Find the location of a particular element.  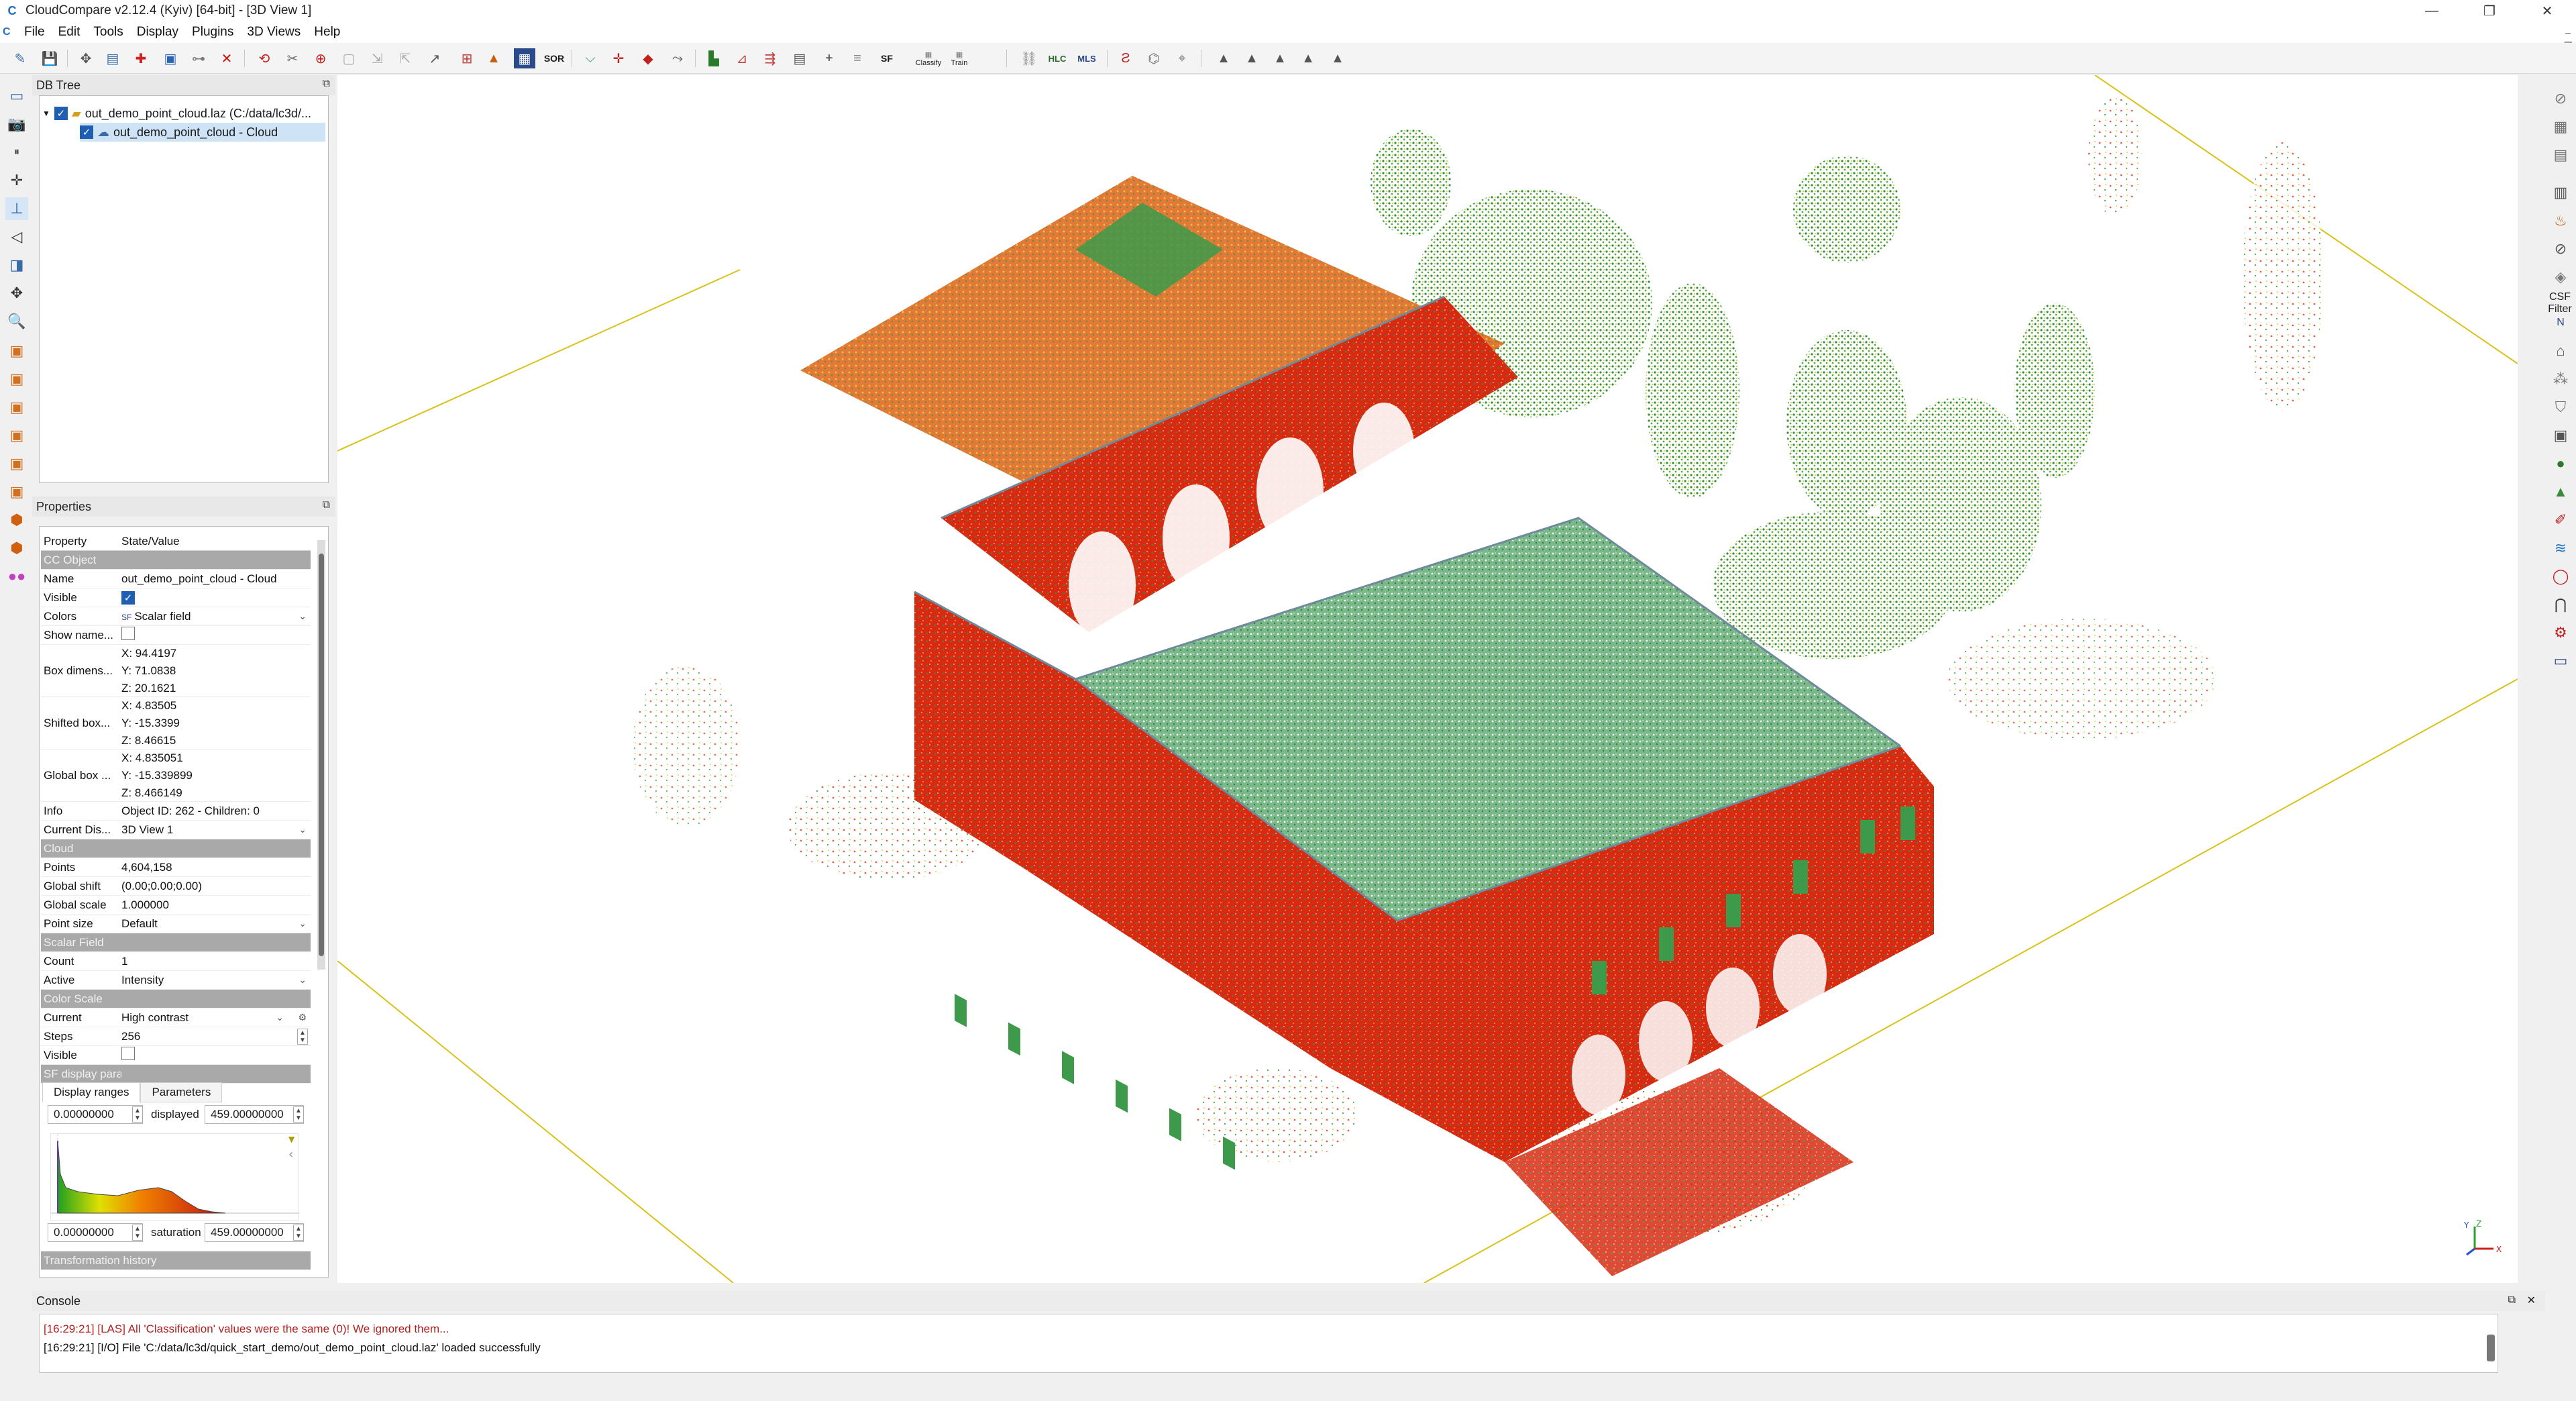

save-icon: 💾 is located at coordinates (49, 58).